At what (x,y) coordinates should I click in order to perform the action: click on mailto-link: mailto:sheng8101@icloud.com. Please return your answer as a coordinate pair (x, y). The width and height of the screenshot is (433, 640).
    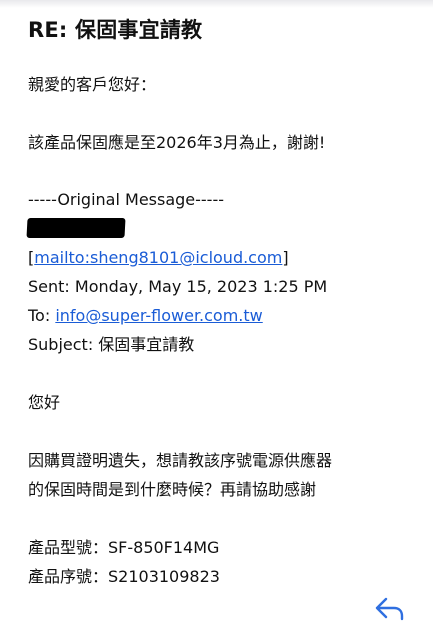
    Looking at the image, I should click on (158, 257).